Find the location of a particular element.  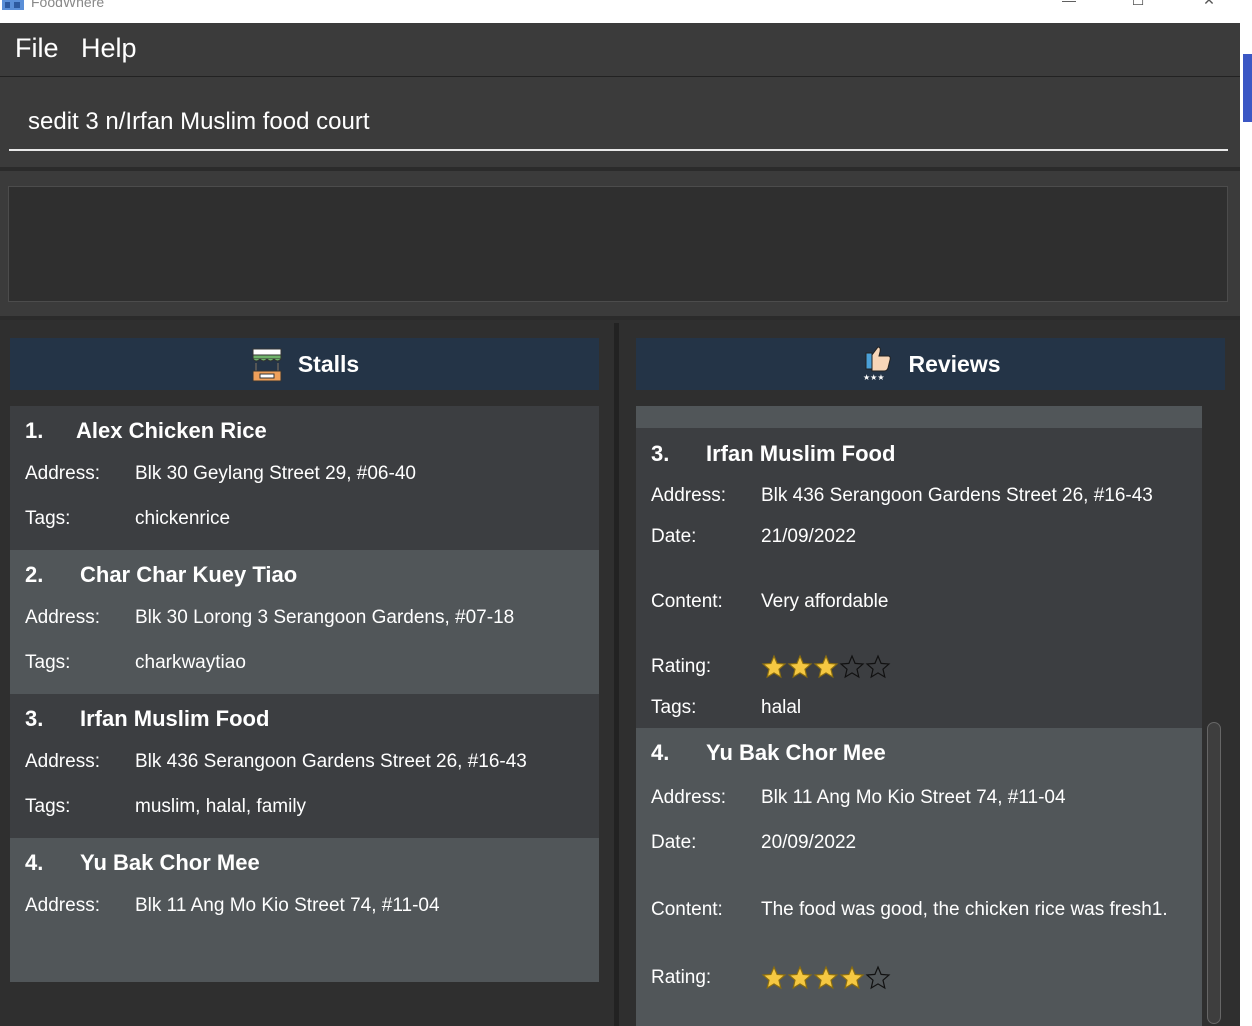

stall-index: 4. is located at coordinates (34, 862).